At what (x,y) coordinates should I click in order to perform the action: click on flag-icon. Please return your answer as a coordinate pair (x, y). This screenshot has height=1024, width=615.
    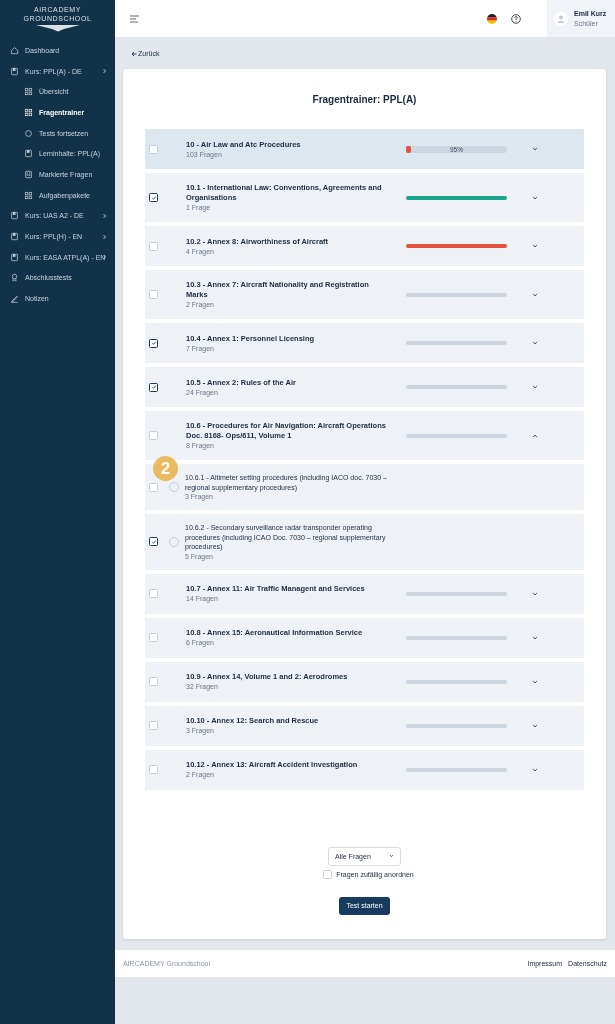
    Looking at the image, I should click on (492, 18).